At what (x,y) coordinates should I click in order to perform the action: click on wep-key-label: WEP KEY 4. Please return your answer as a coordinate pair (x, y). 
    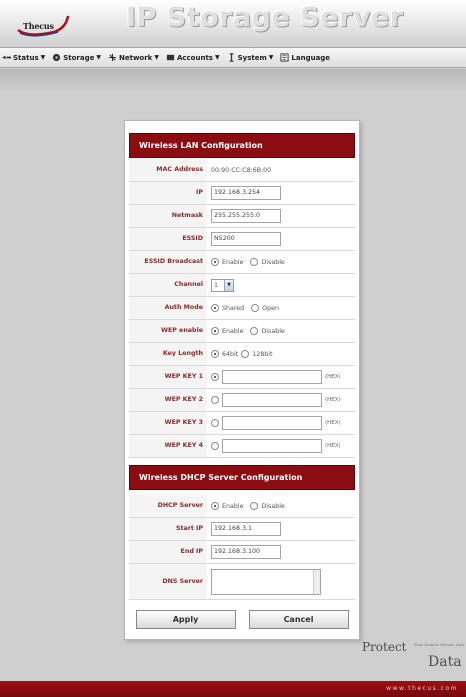
    Looking at the image, I should click on (168, 446).